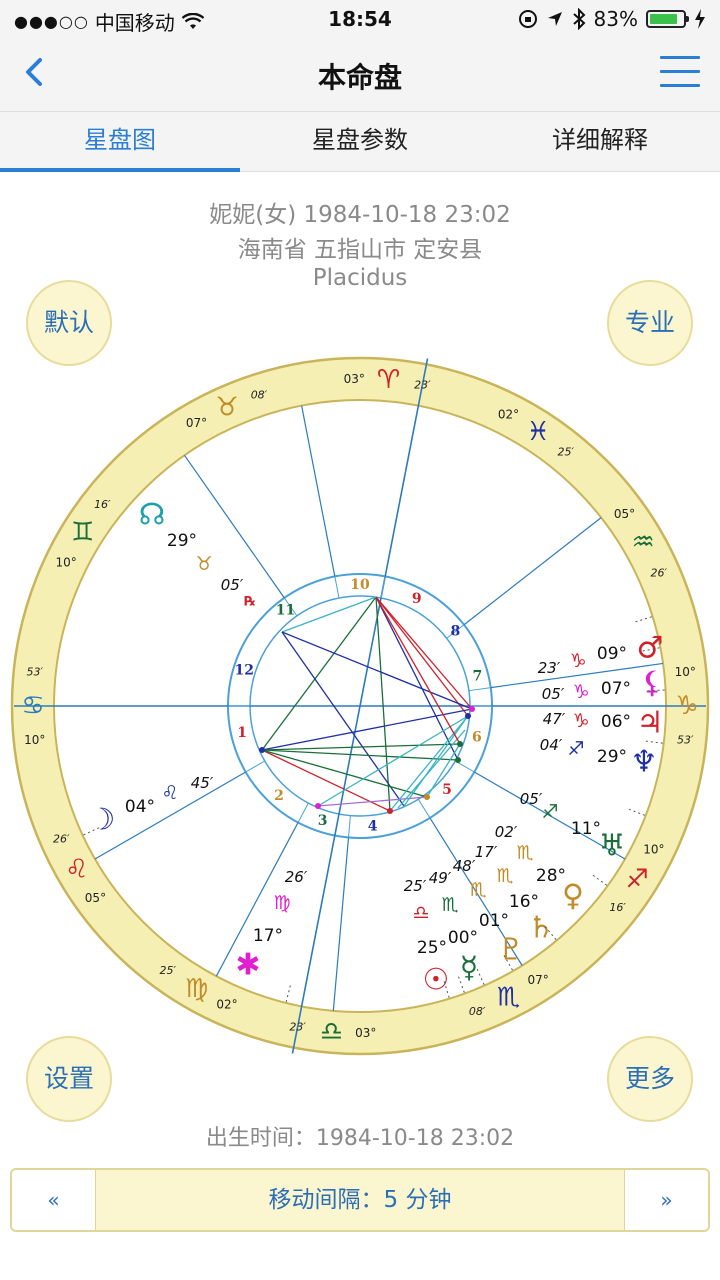  Describe the element at coordinates (168, 970) in the screenshot. I see `cusp-minute: 25′` at that location.